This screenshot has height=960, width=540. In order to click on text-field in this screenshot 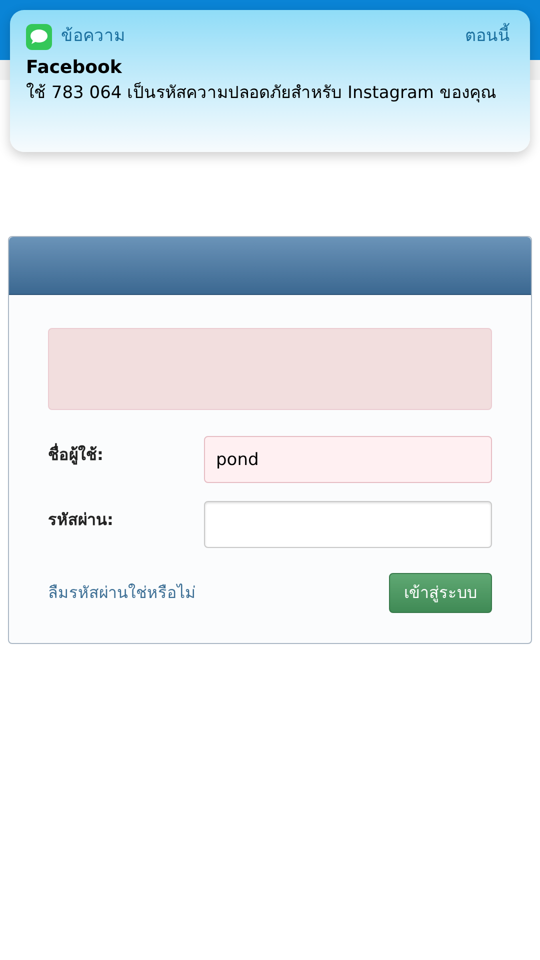, I will do `click(348, 524)`.